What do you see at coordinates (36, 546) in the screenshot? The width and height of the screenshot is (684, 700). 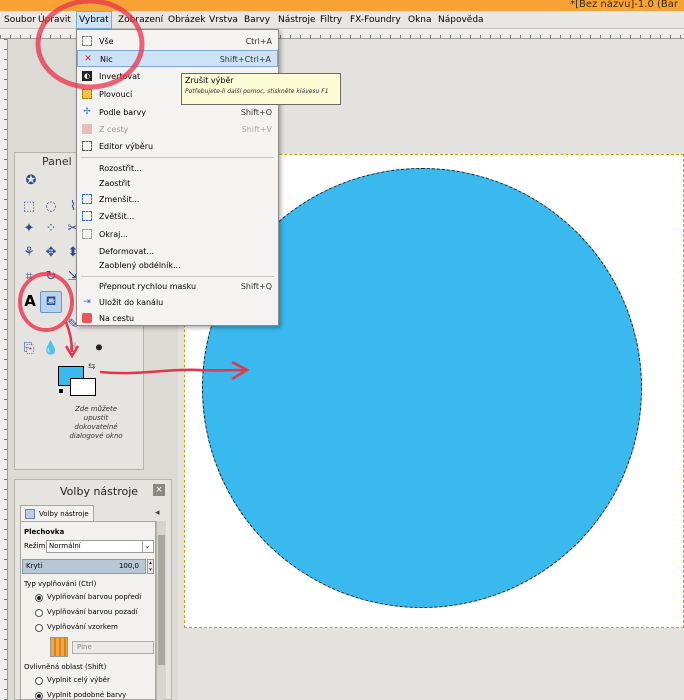 I see `mode-label: Režim:` at bounding box center [36, 546].